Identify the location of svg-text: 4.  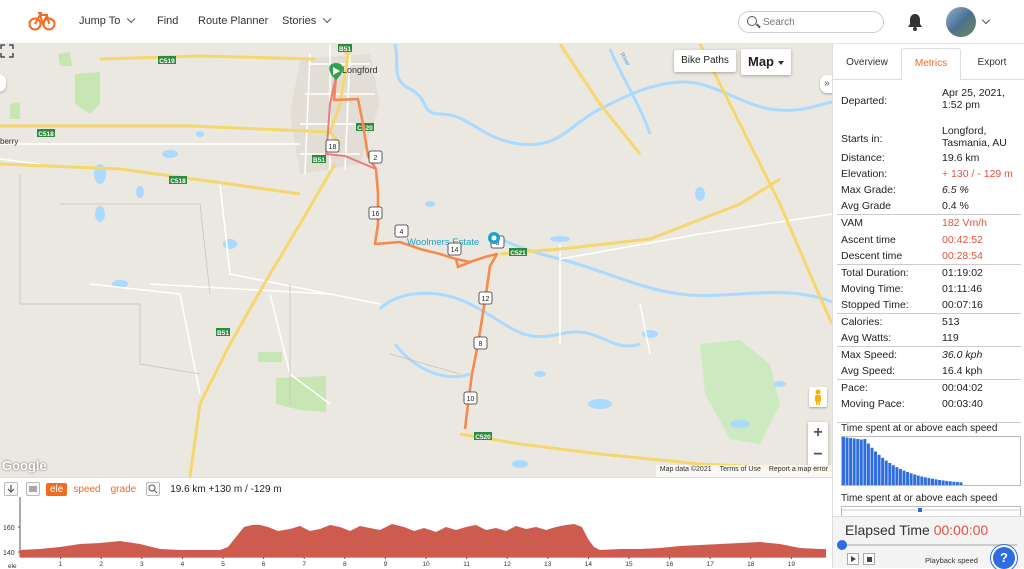
(402, 232).